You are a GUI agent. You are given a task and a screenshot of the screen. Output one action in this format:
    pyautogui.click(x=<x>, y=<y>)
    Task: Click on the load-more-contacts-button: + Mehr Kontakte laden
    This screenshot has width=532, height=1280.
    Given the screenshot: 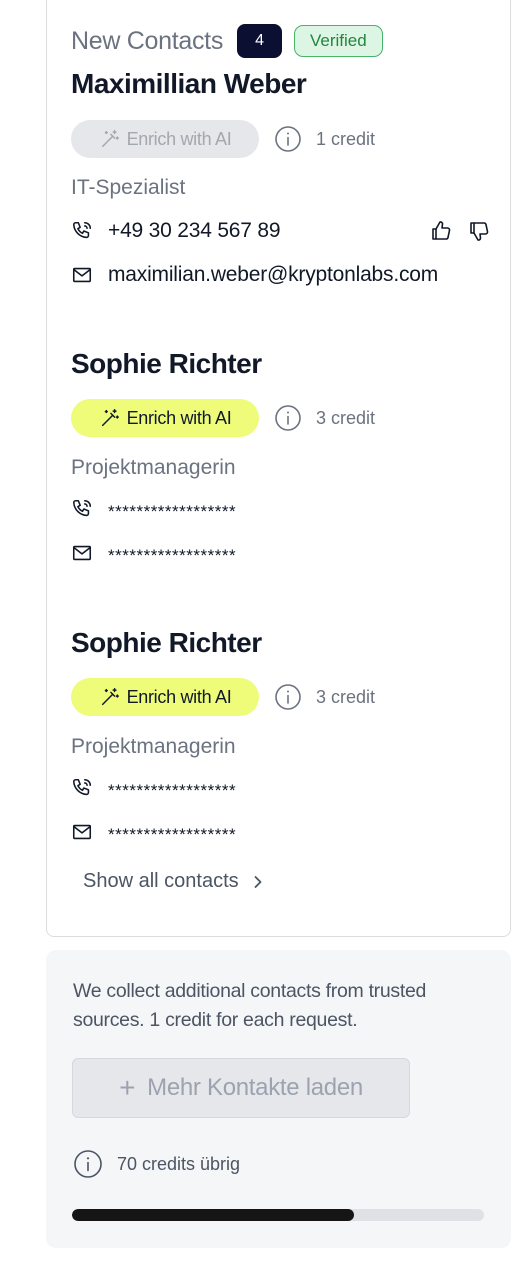 What is the action you would take?
    pyautogui.click(x=241, y=1088)
    